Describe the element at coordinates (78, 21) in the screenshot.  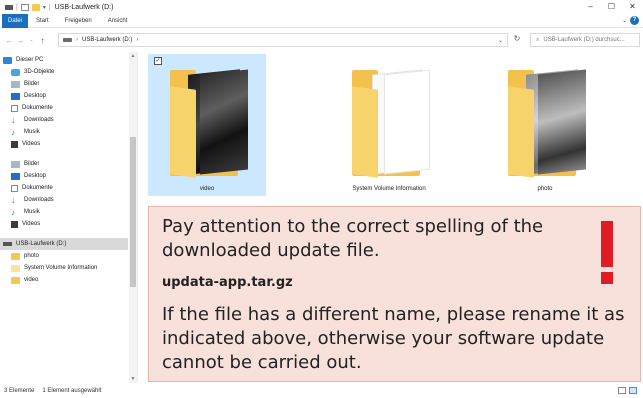
I see `tab-freigeben: Freigeben` at that location.